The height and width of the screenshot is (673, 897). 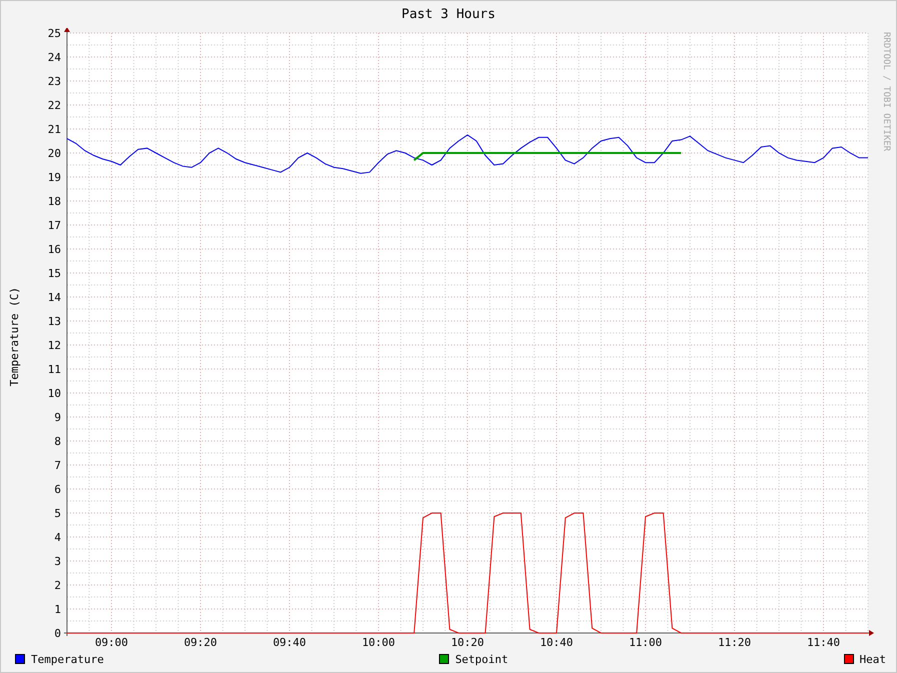 I want to click on y-tick-label: 8, so click(x=57, y=441).